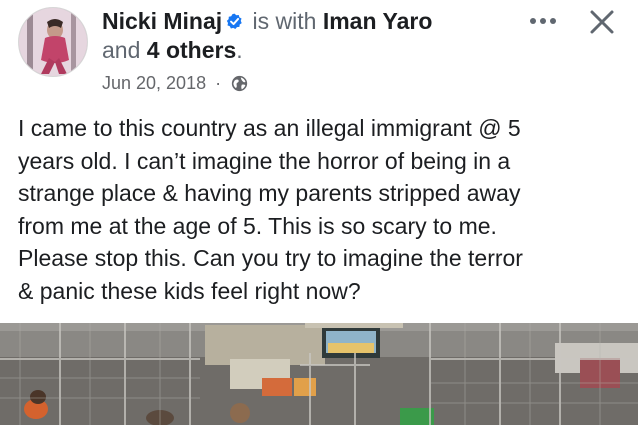 The height and width of the screenshot is (425, 638). Describe the element at coordinates (234, 21) in the screenshot. I see `verified-badge-icon` at that location.